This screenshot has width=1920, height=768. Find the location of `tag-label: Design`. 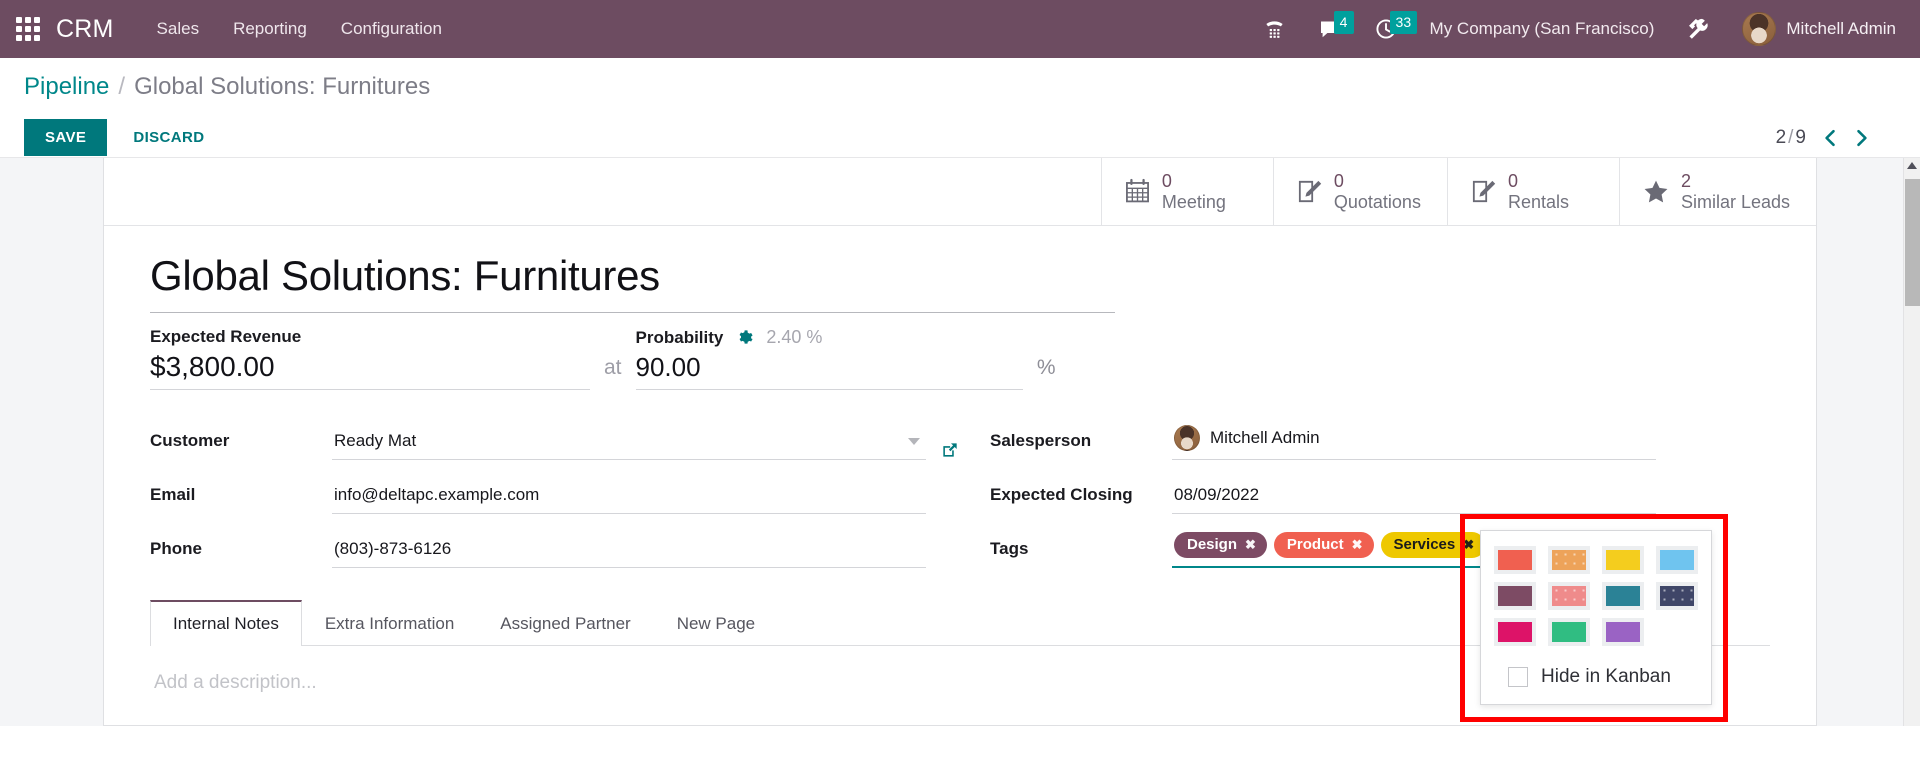

tag-label: Design is located at coordinates (1212, 544).